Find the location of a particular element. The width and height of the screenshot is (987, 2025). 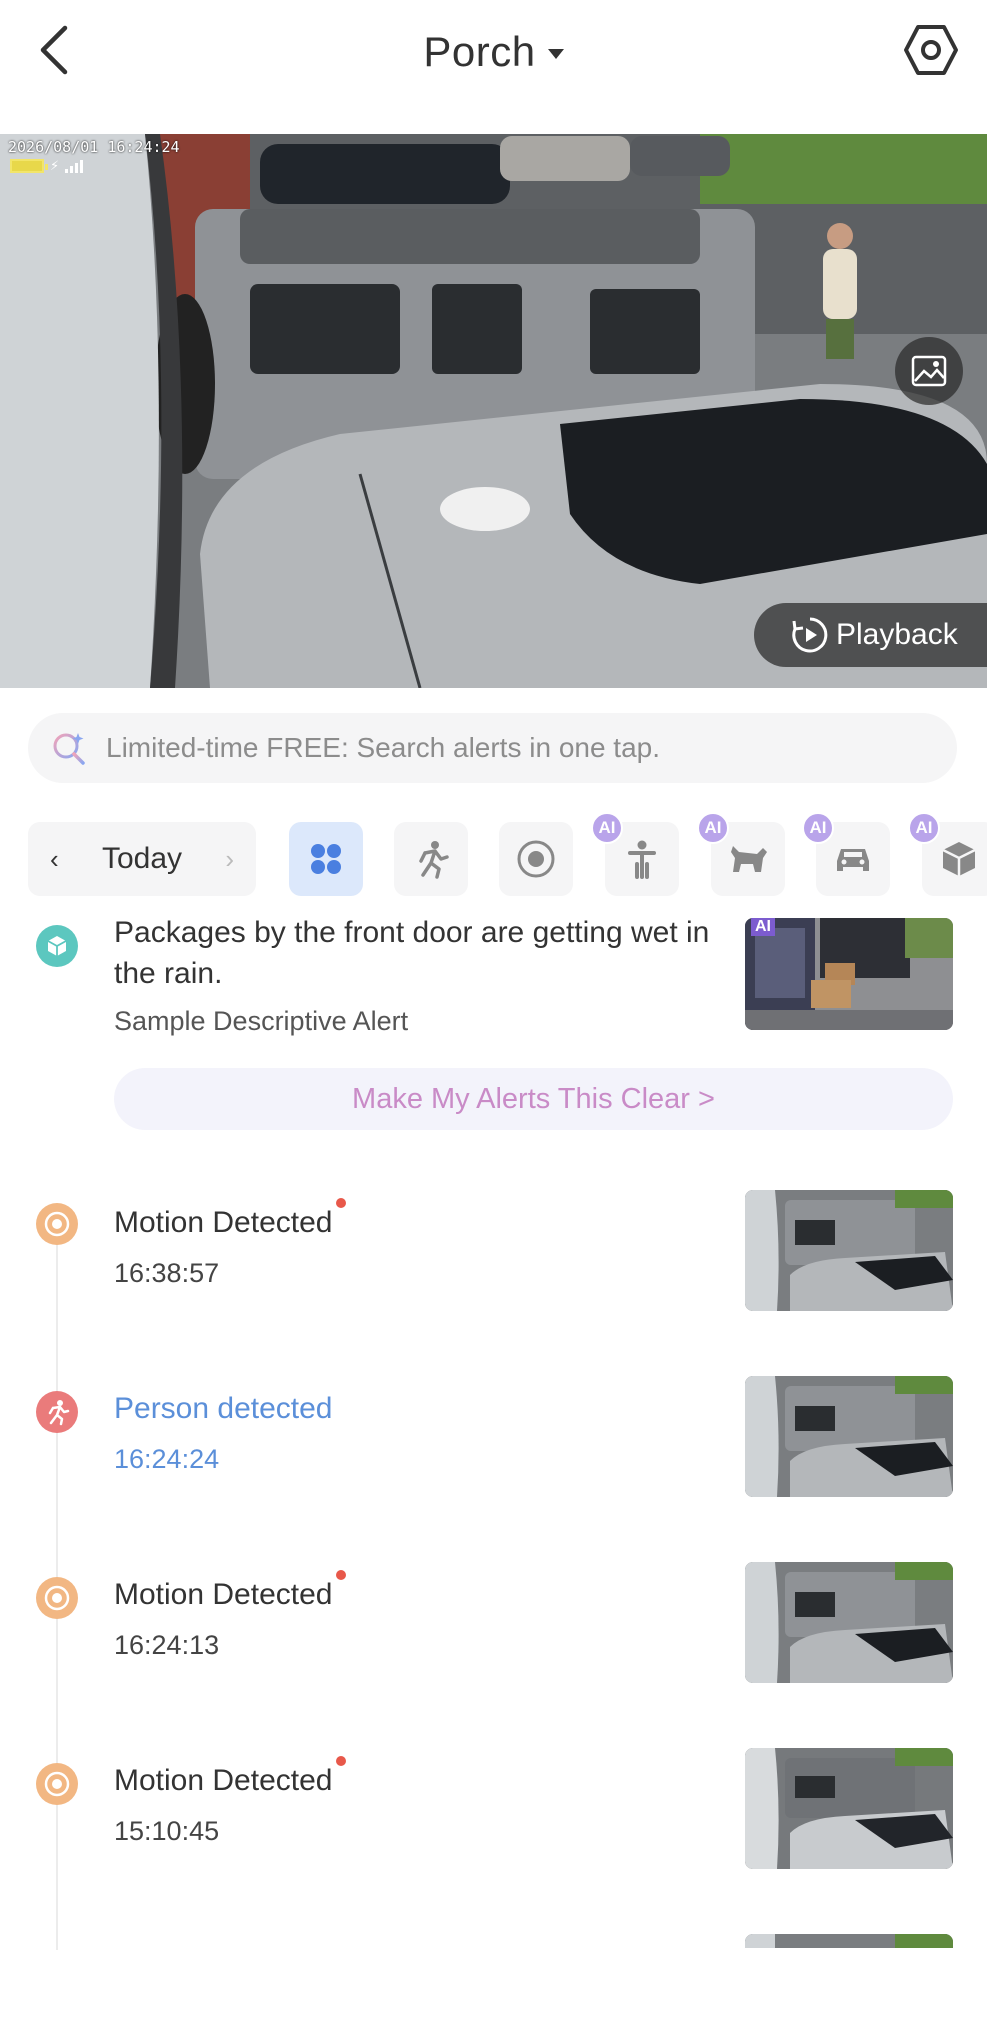

human-icon is located at coordinates (642, 859).